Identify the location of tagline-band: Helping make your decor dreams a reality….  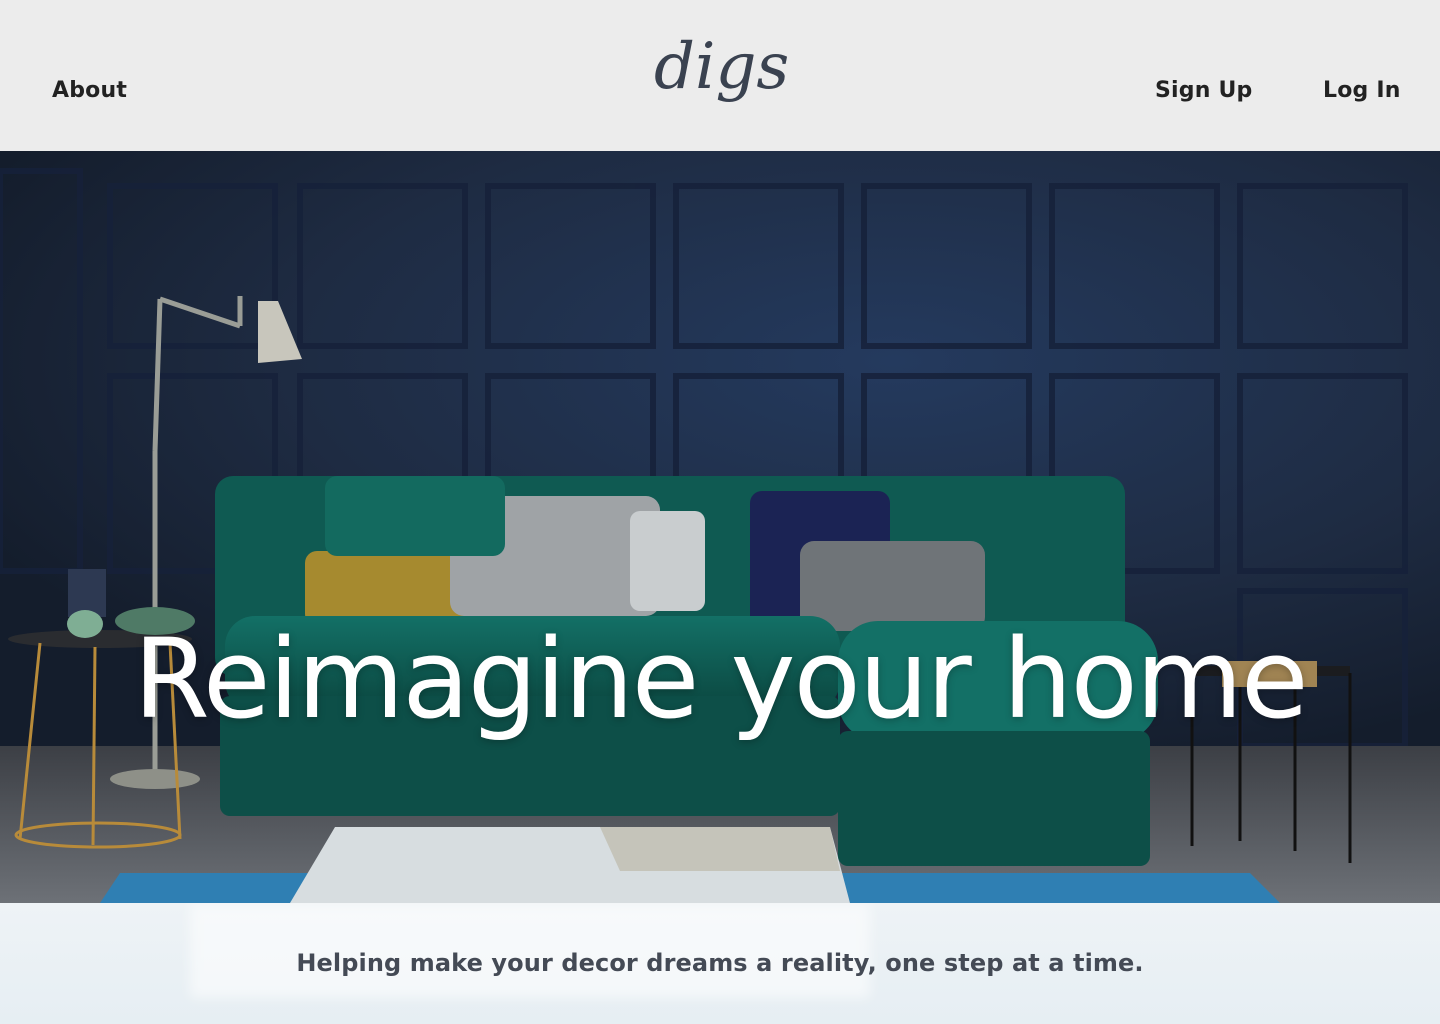
(720, 963).